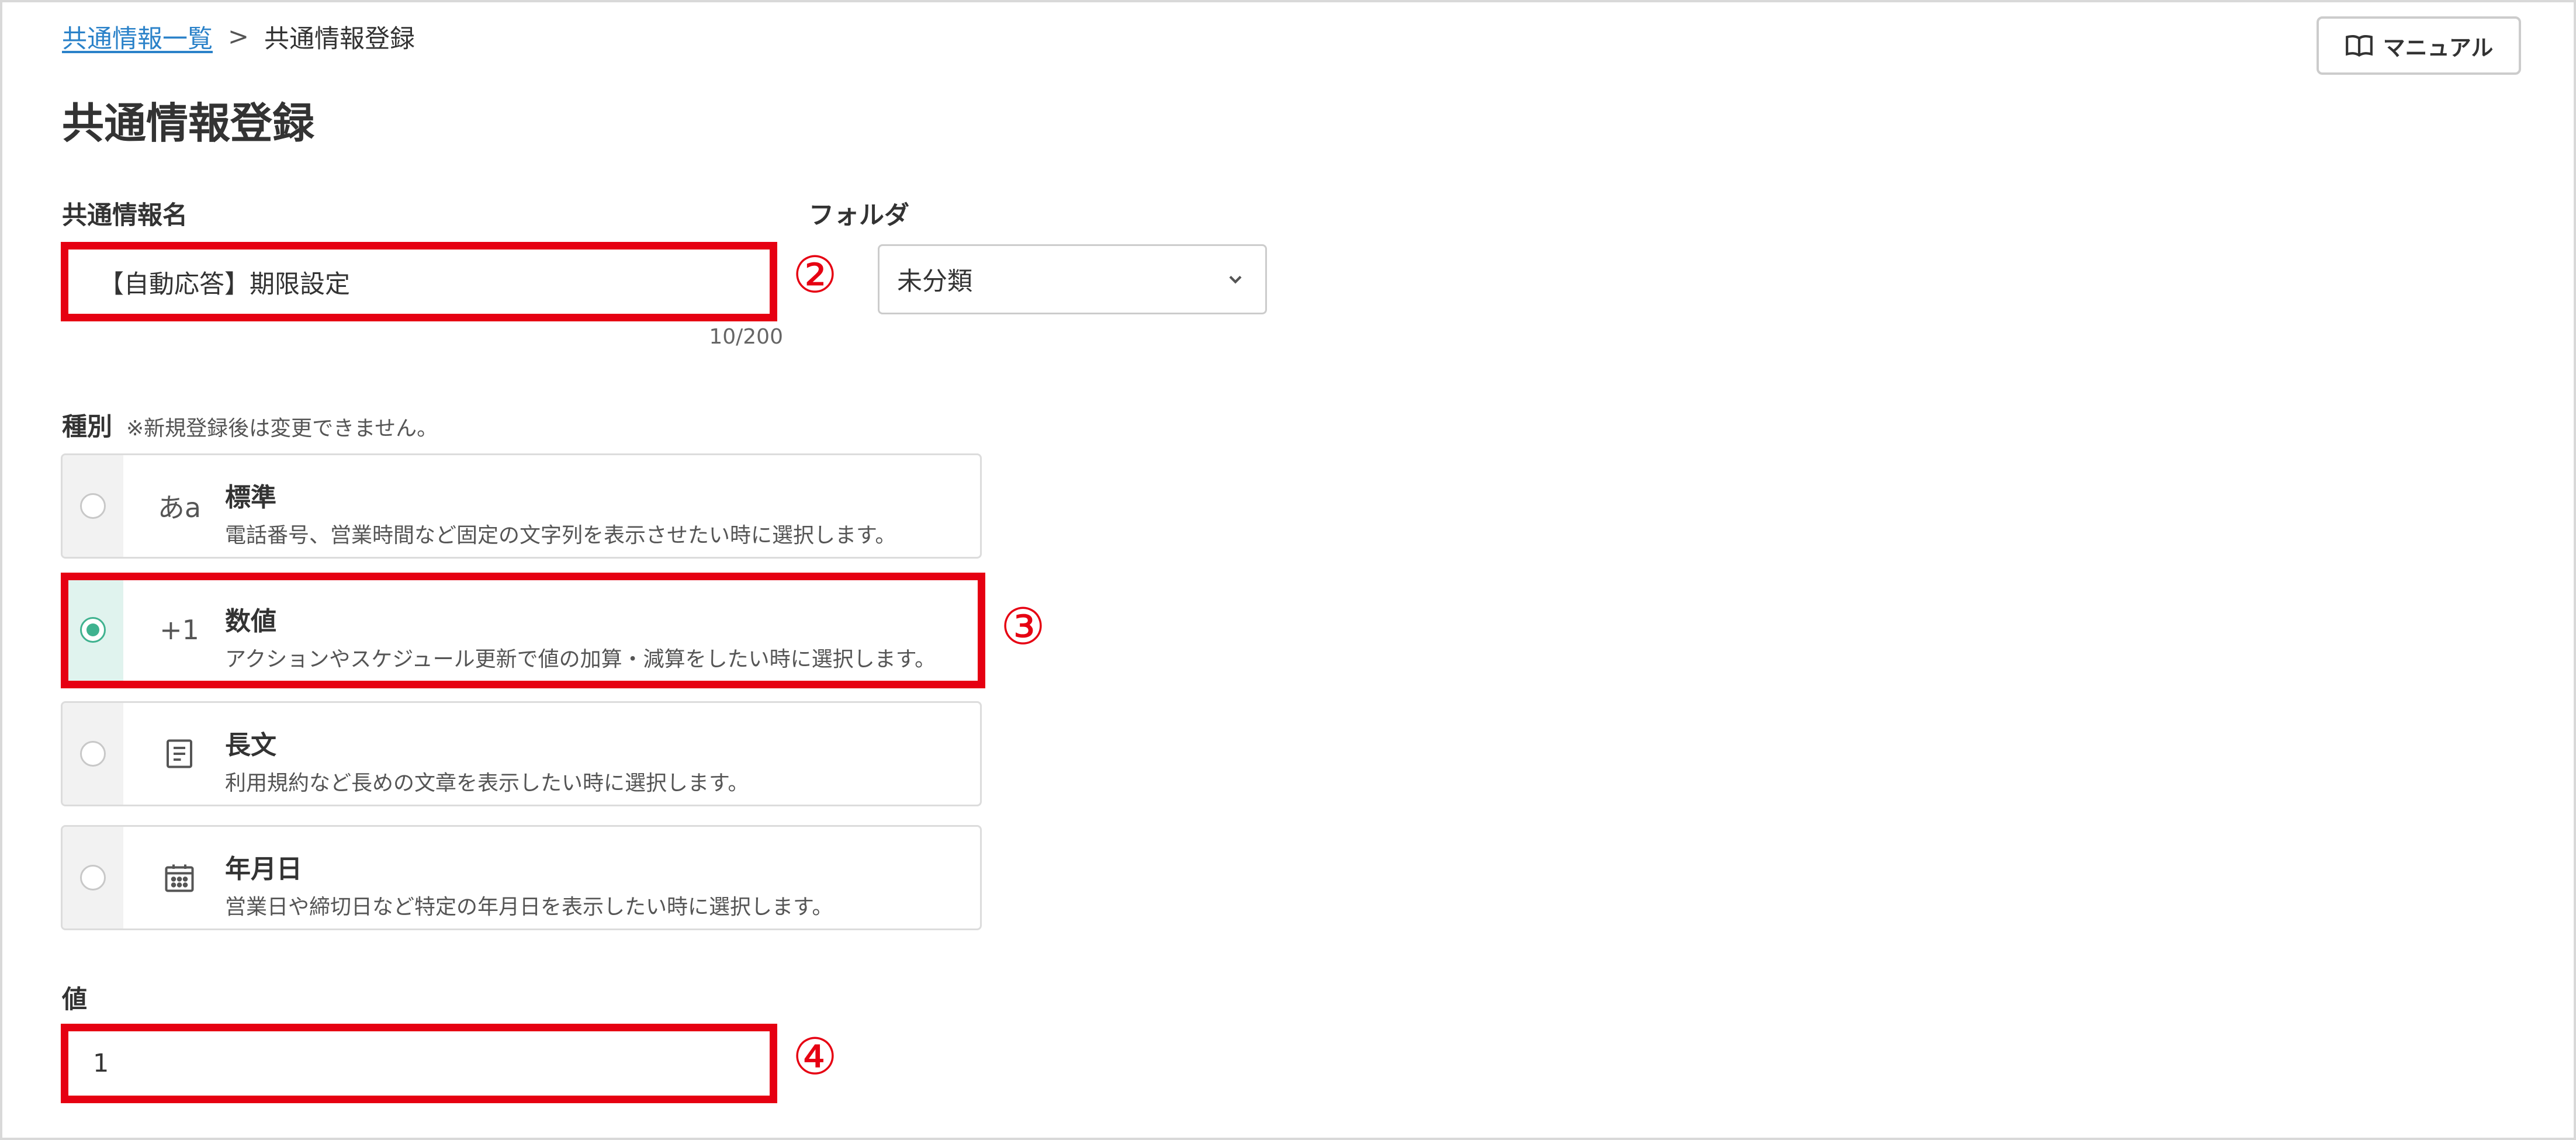 The image size is (2576, 1140). What do you see at coordinates (74, 1000) in the screenshot?
I see `value-label: 値` at bounding box center [74, 1000].